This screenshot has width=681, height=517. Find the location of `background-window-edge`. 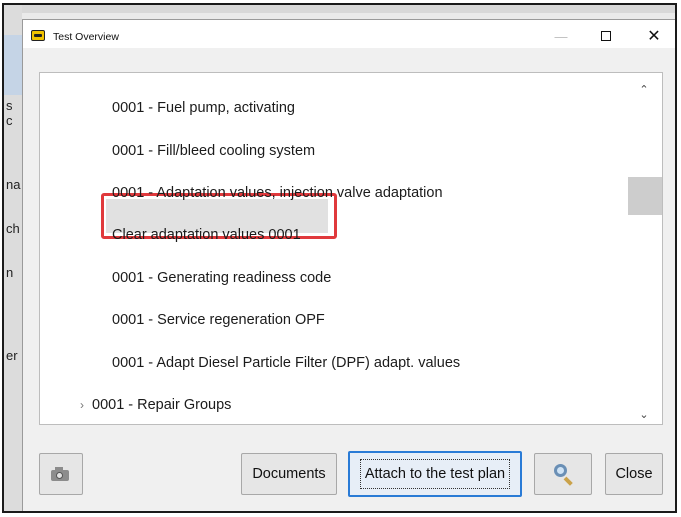

background-window-edge is located at coordinates (339, 9).